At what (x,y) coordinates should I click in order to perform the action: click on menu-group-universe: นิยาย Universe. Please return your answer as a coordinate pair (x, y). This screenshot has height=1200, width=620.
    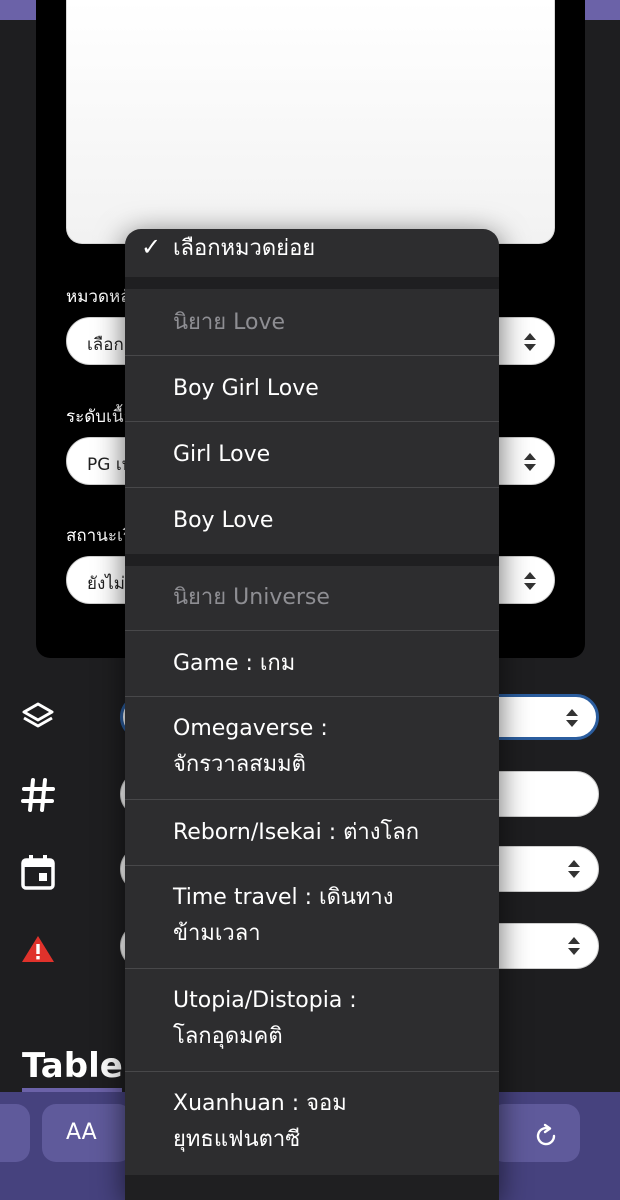
    Looking at the image, I should click on (312, 598).